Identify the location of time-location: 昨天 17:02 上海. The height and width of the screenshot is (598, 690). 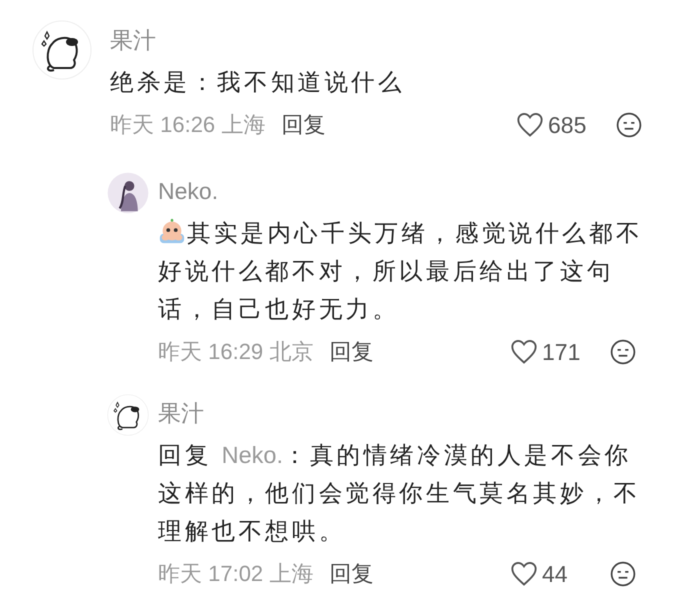
(236, 574).